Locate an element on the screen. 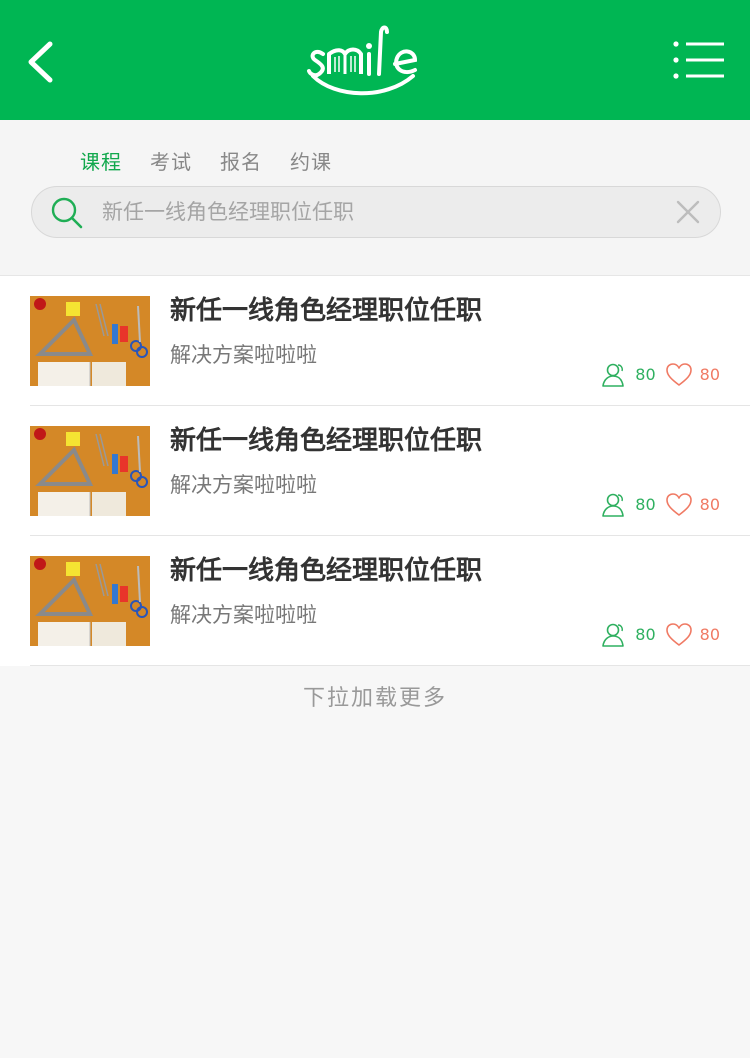  search-input is located at coordinates (382, 212).